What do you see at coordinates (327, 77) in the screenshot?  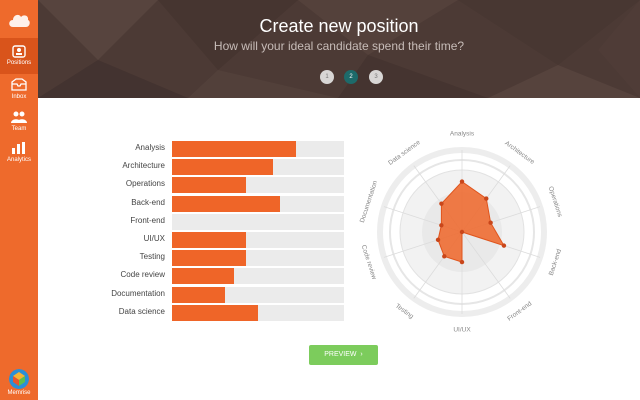 I see `step-1-indicator: 1` at bounding box center [327, 77].